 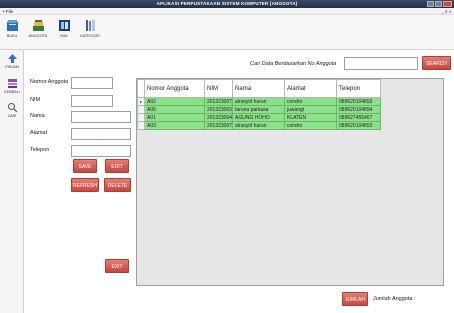 I want to click on toolbar-item-anggota: ANGGOTA, so click(x=38, y=28).